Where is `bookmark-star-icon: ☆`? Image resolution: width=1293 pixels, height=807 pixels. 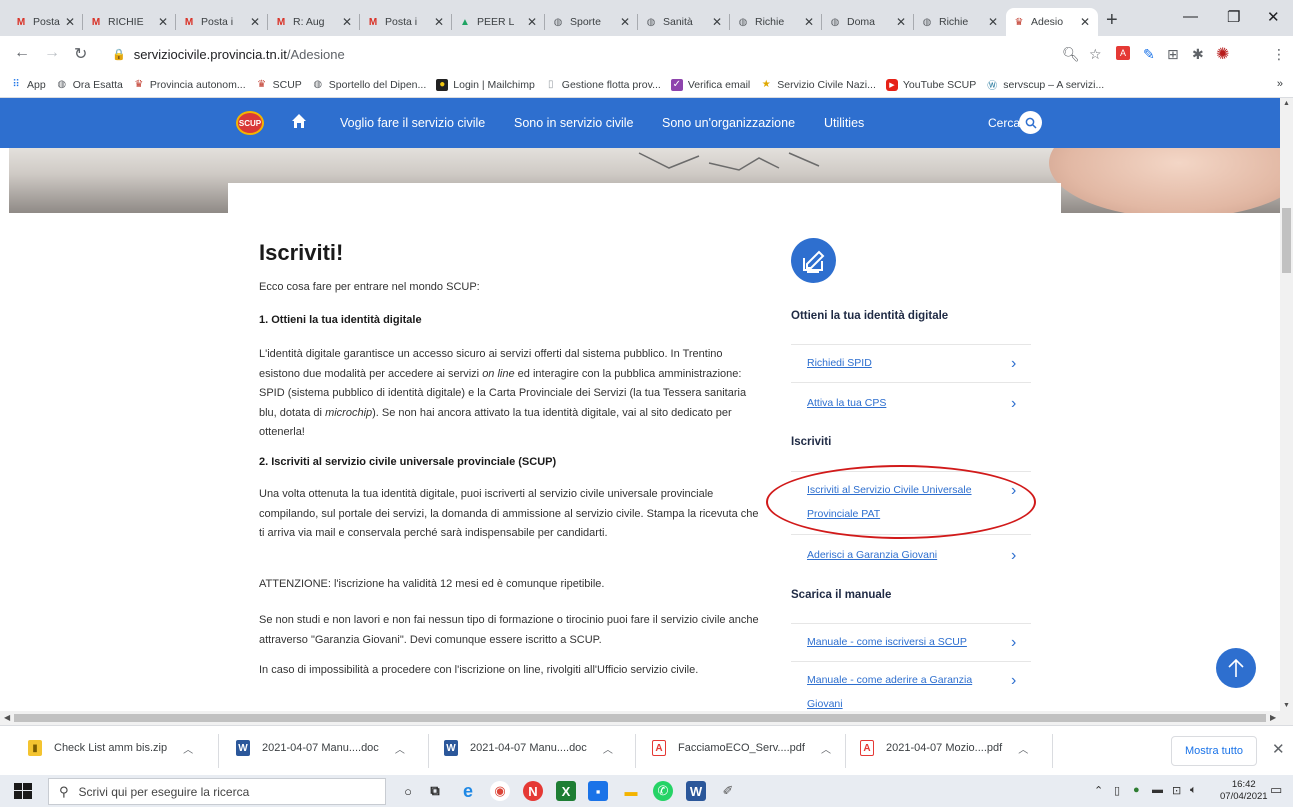
bookmark-star-icon: ☆ is located at coordinates (1095, 54).